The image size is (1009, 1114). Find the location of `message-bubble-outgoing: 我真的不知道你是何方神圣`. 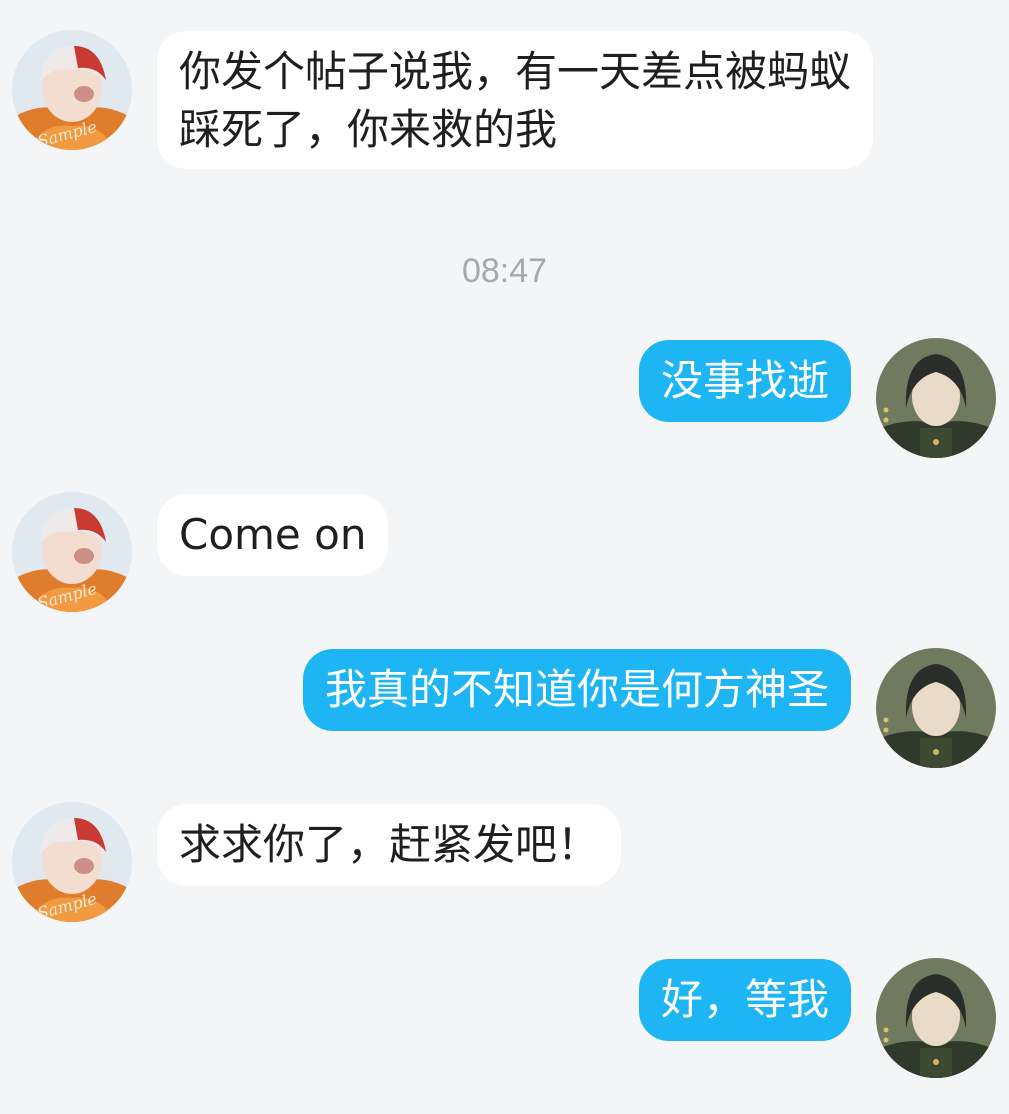

message-bubble-outgoing: 我真的不知道你是何方神圣 is located at coordinates (576, 690).